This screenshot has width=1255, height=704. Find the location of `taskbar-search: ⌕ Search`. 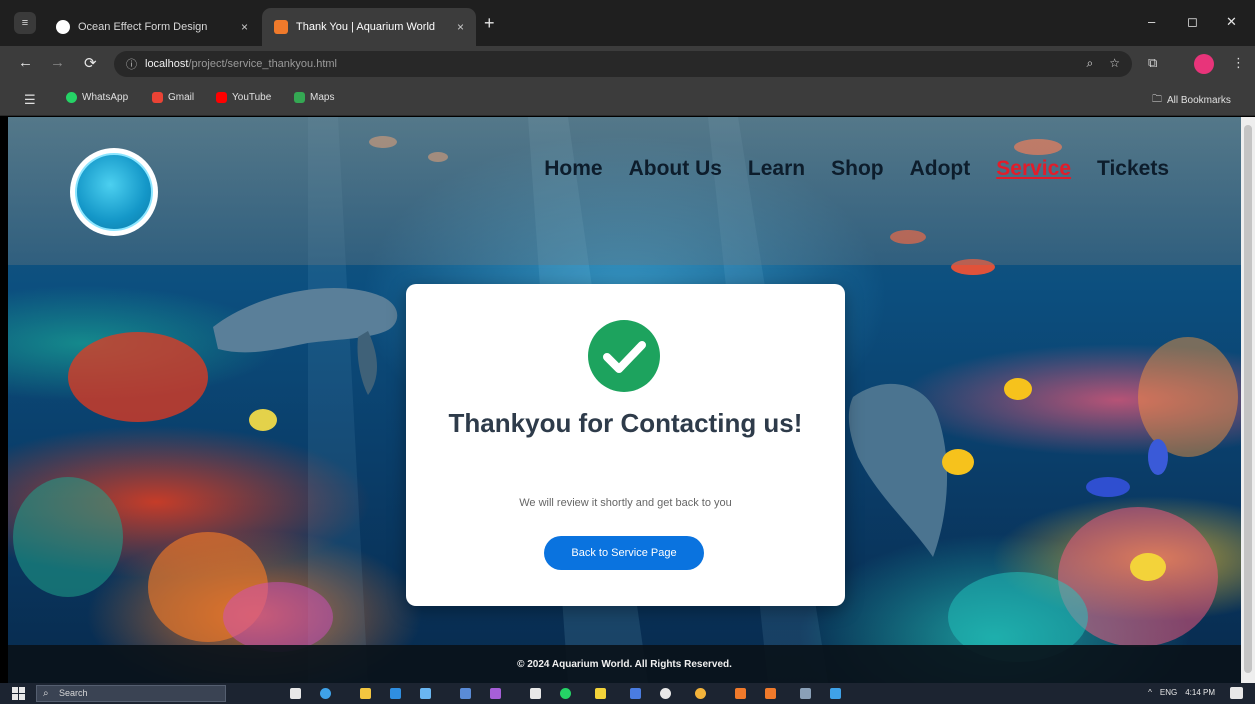

taskbar-search: ⌕ Search is located at coordinates (131, 693).